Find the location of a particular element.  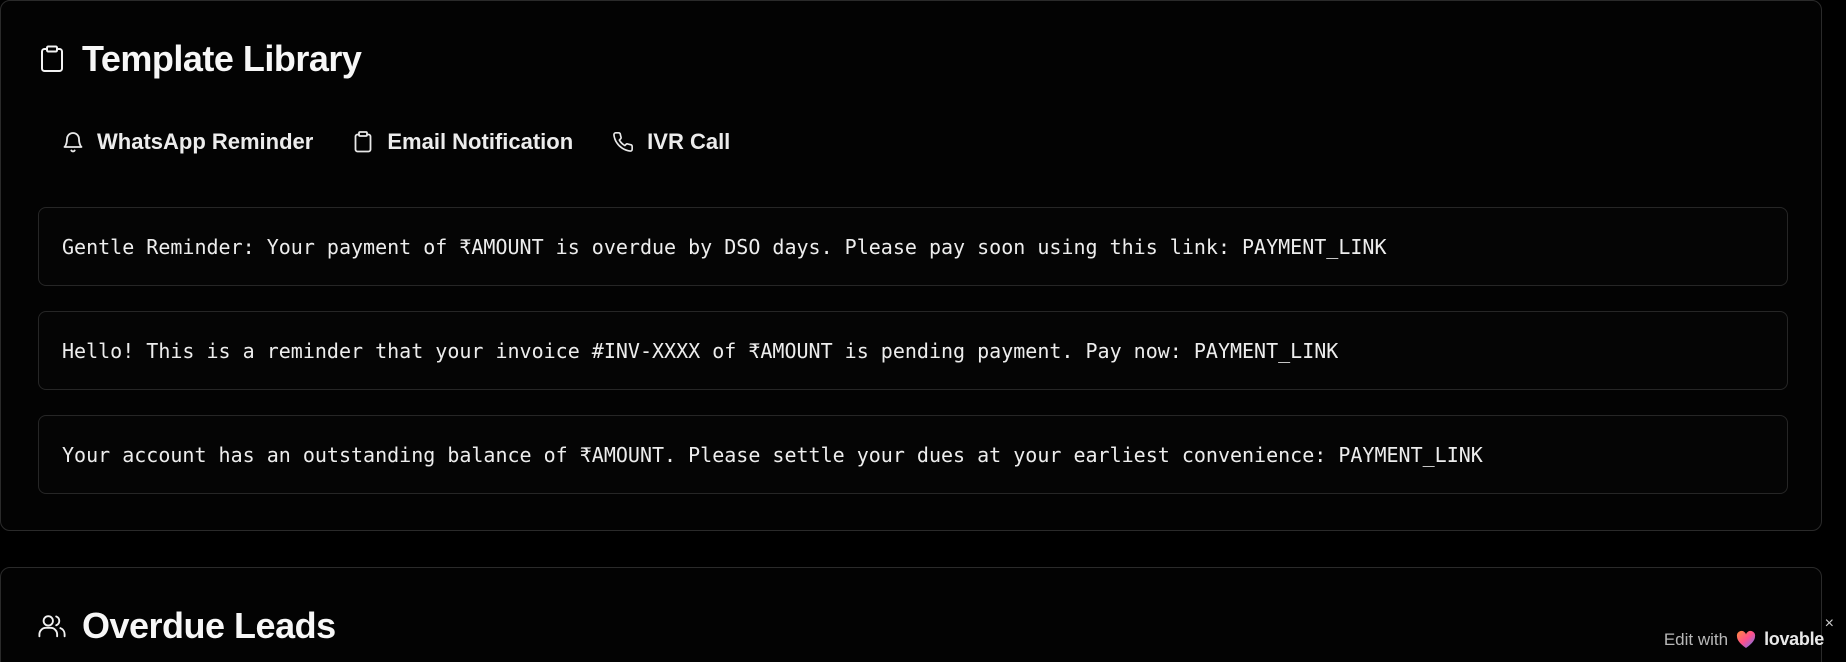

bell-icon is located at coordinates (73, 142).